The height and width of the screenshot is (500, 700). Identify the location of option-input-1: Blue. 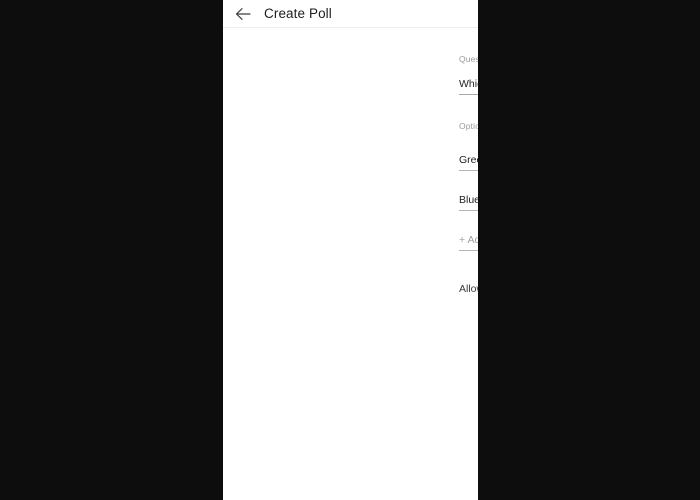
(468, 201).